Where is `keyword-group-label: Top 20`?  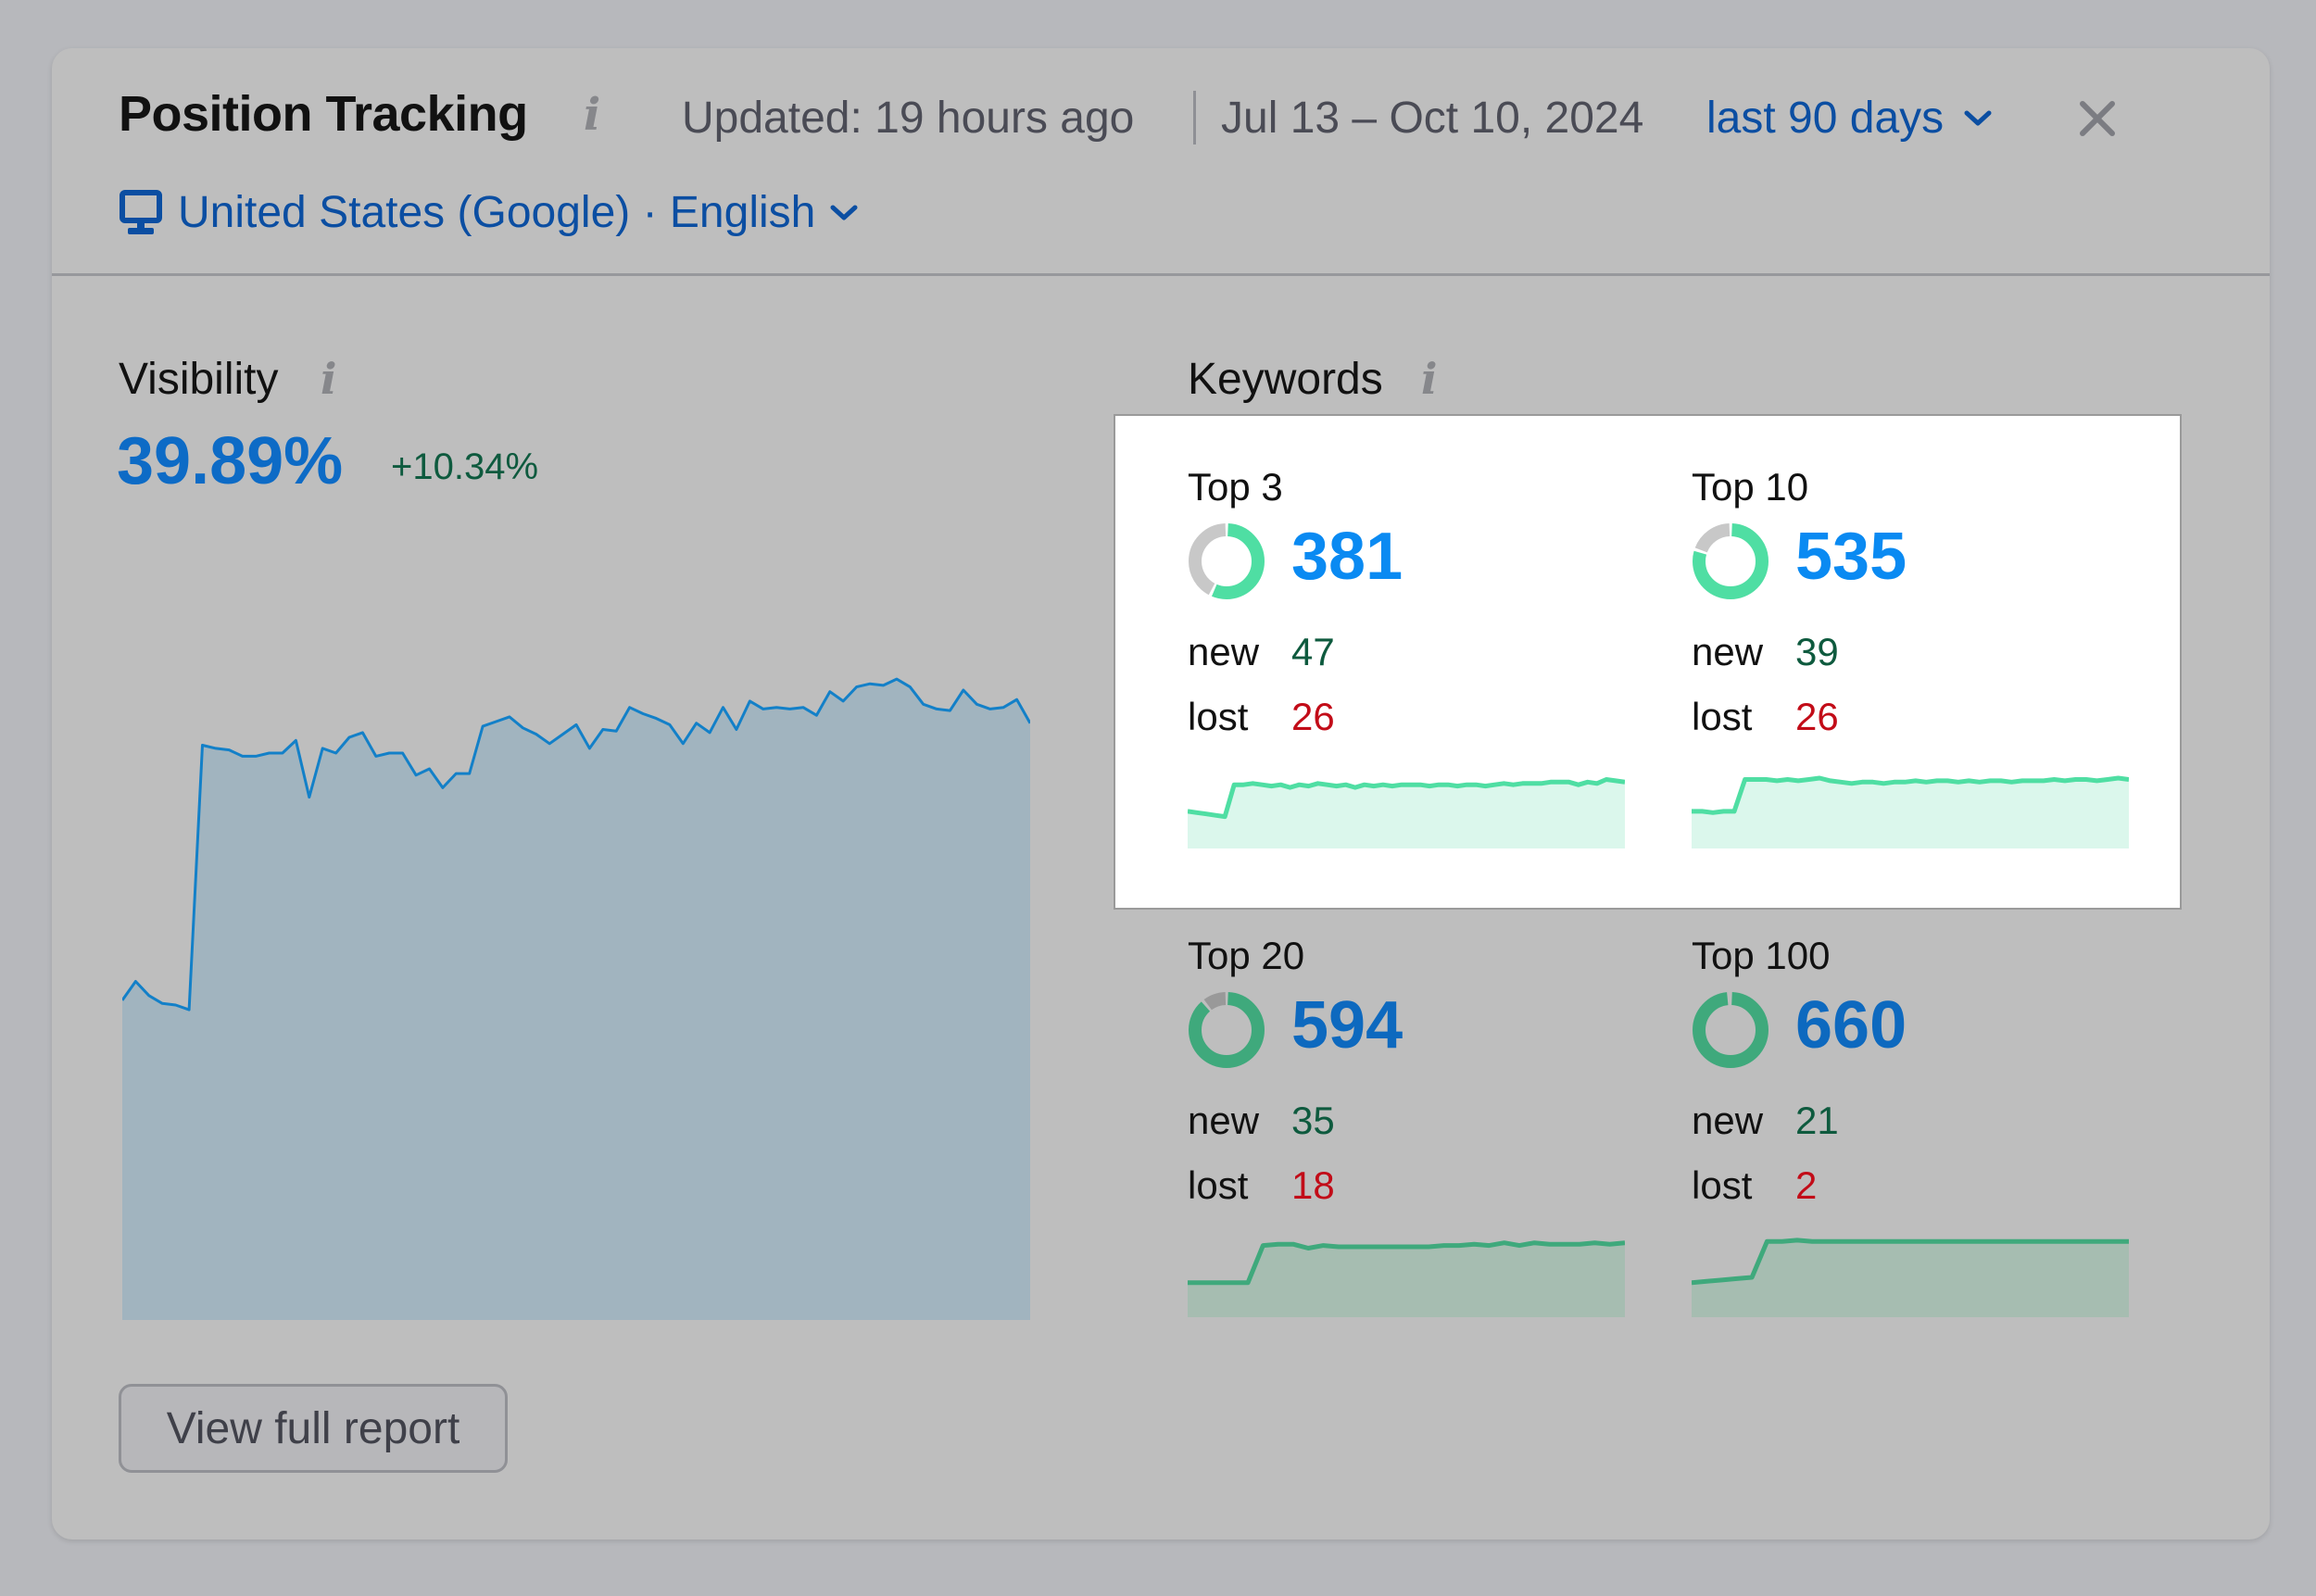 keyword-group-label: Top 20 is located at coordinates (1246, 955).